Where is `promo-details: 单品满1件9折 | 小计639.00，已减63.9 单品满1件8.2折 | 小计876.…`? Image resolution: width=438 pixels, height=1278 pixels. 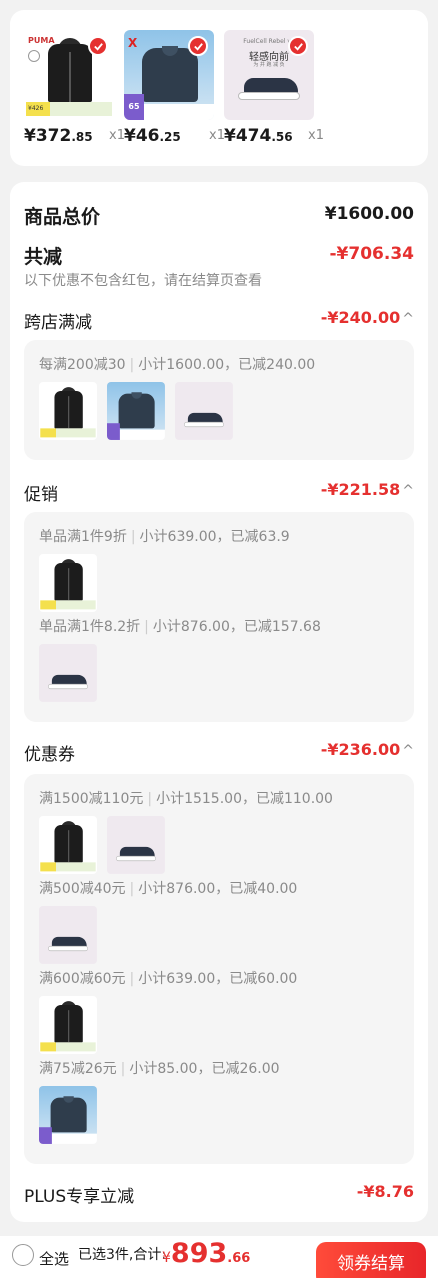
promo-details: 单品满1件9折 | 小计639.00，已减63.9 单品满1件8.2折 | 小计876.… is located at coordinates (219, 617).